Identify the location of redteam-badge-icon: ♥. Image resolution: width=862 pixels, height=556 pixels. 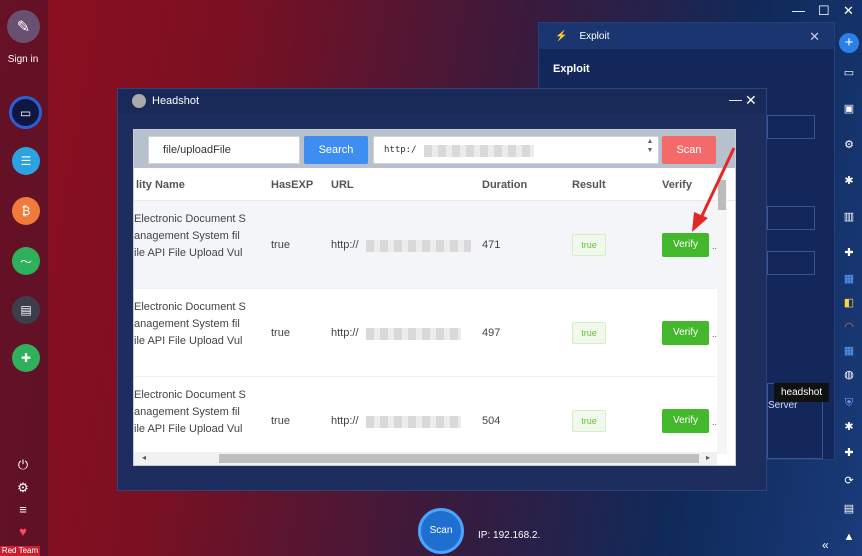
(23, 531).